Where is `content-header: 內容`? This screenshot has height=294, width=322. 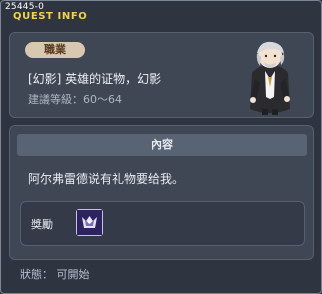
content-header: 內容 is located at coordinates (162, 145).